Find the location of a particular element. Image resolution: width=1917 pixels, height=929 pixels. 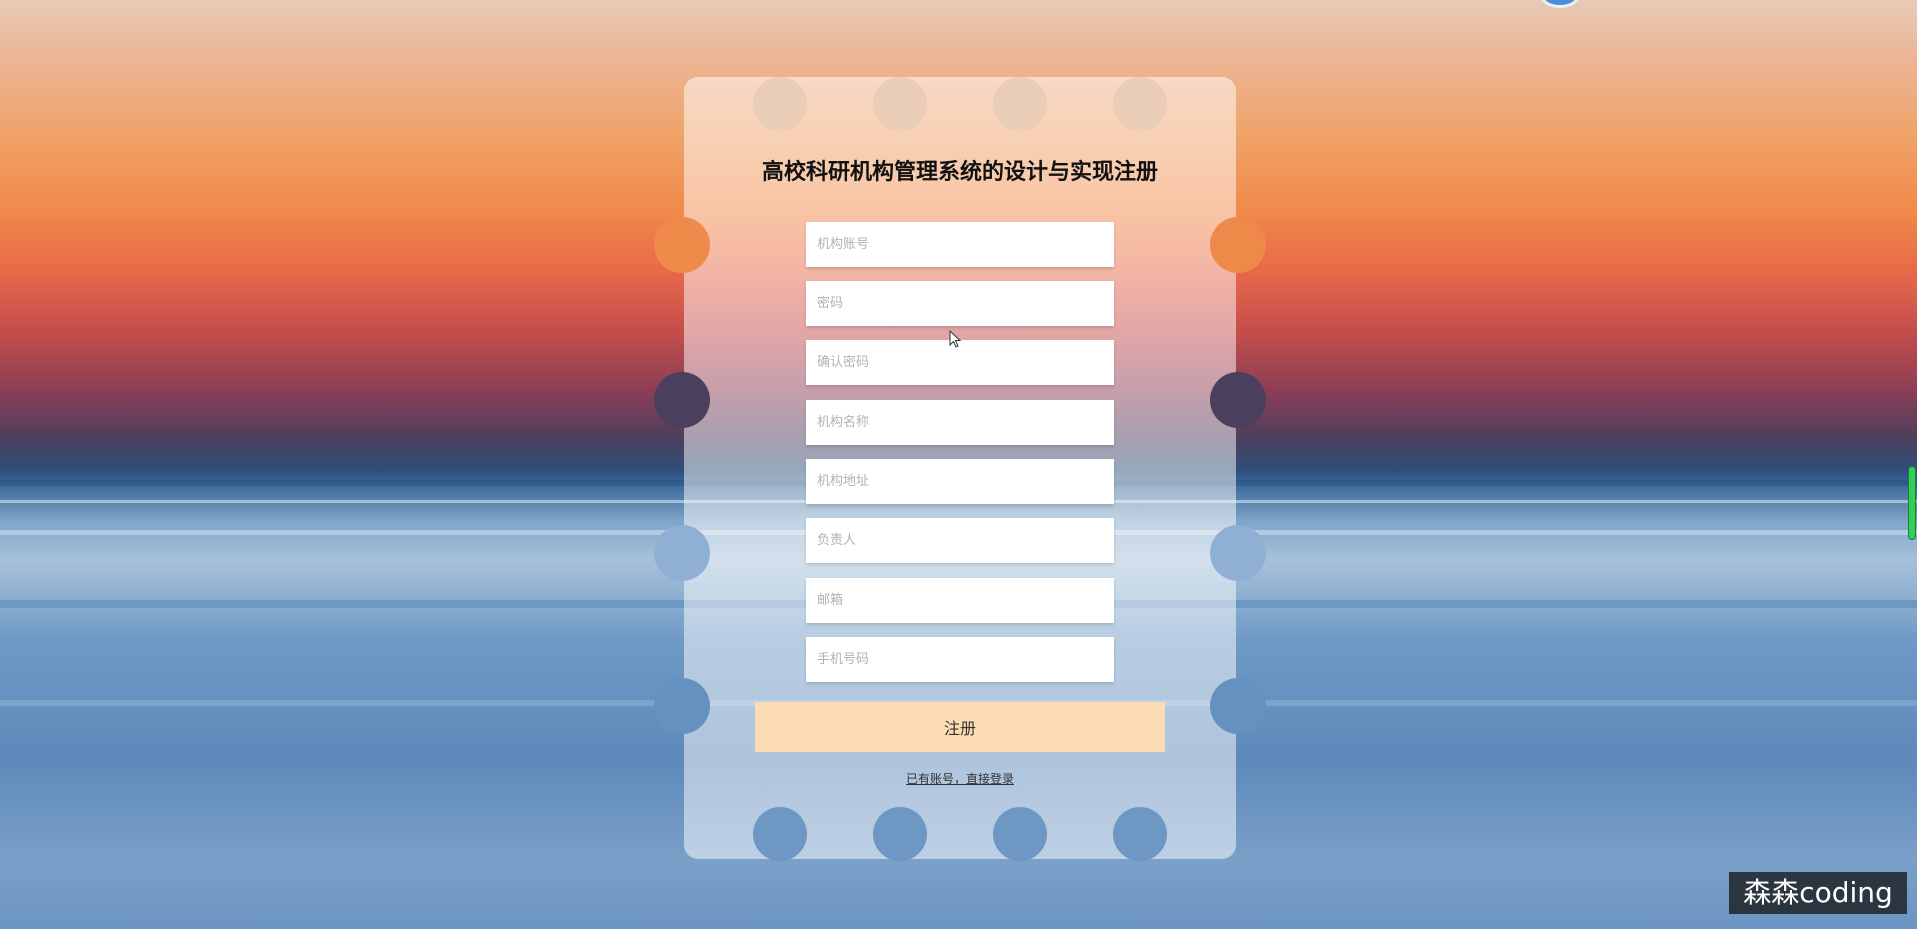

contact-person-field is located at coordinates (960, 540).